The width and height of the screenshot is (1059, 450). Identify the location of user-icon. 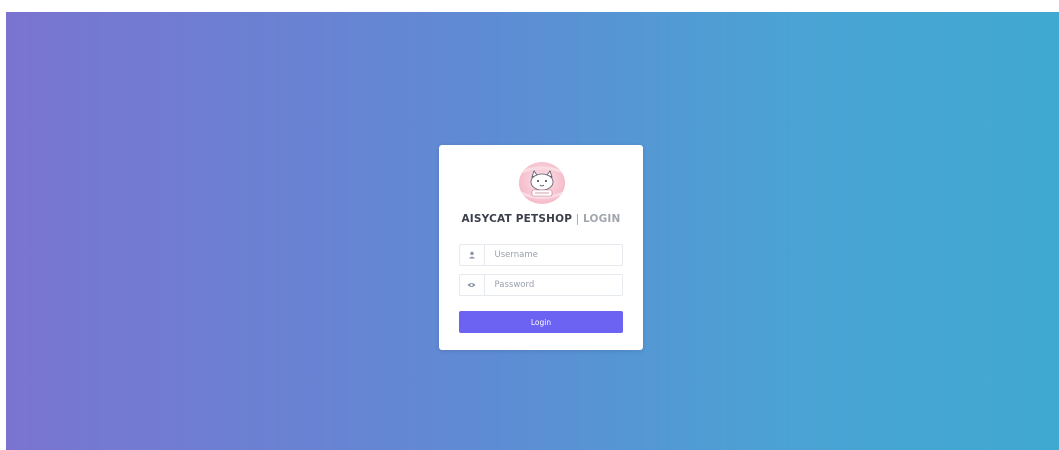
(472, 255).